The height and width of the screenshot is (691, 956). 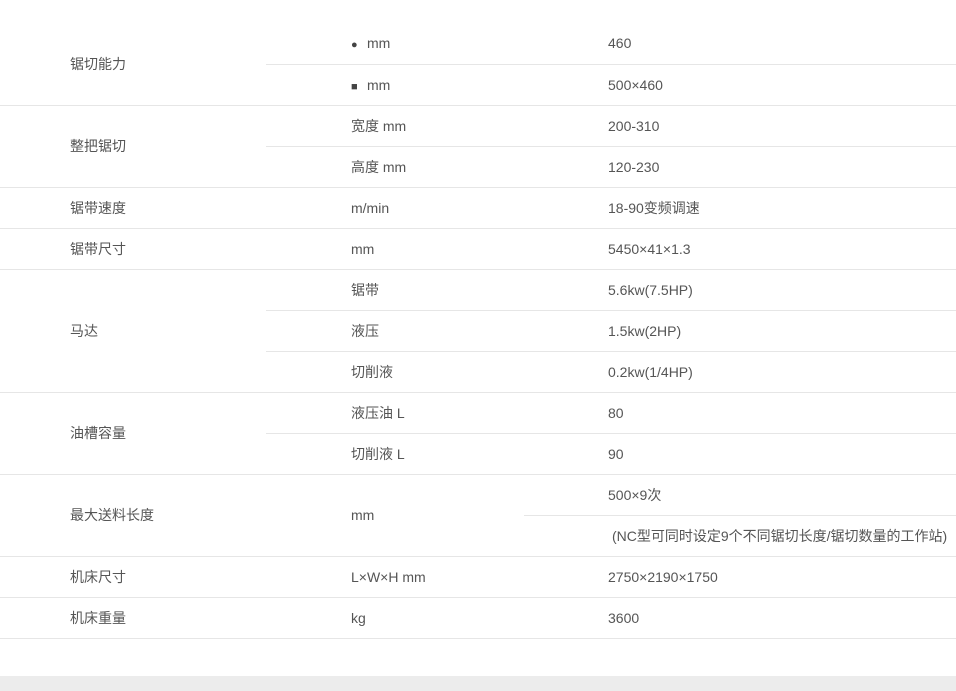 I want to click on row-label-tank-capacity: 油槽容量, so click(x=133, y=433).